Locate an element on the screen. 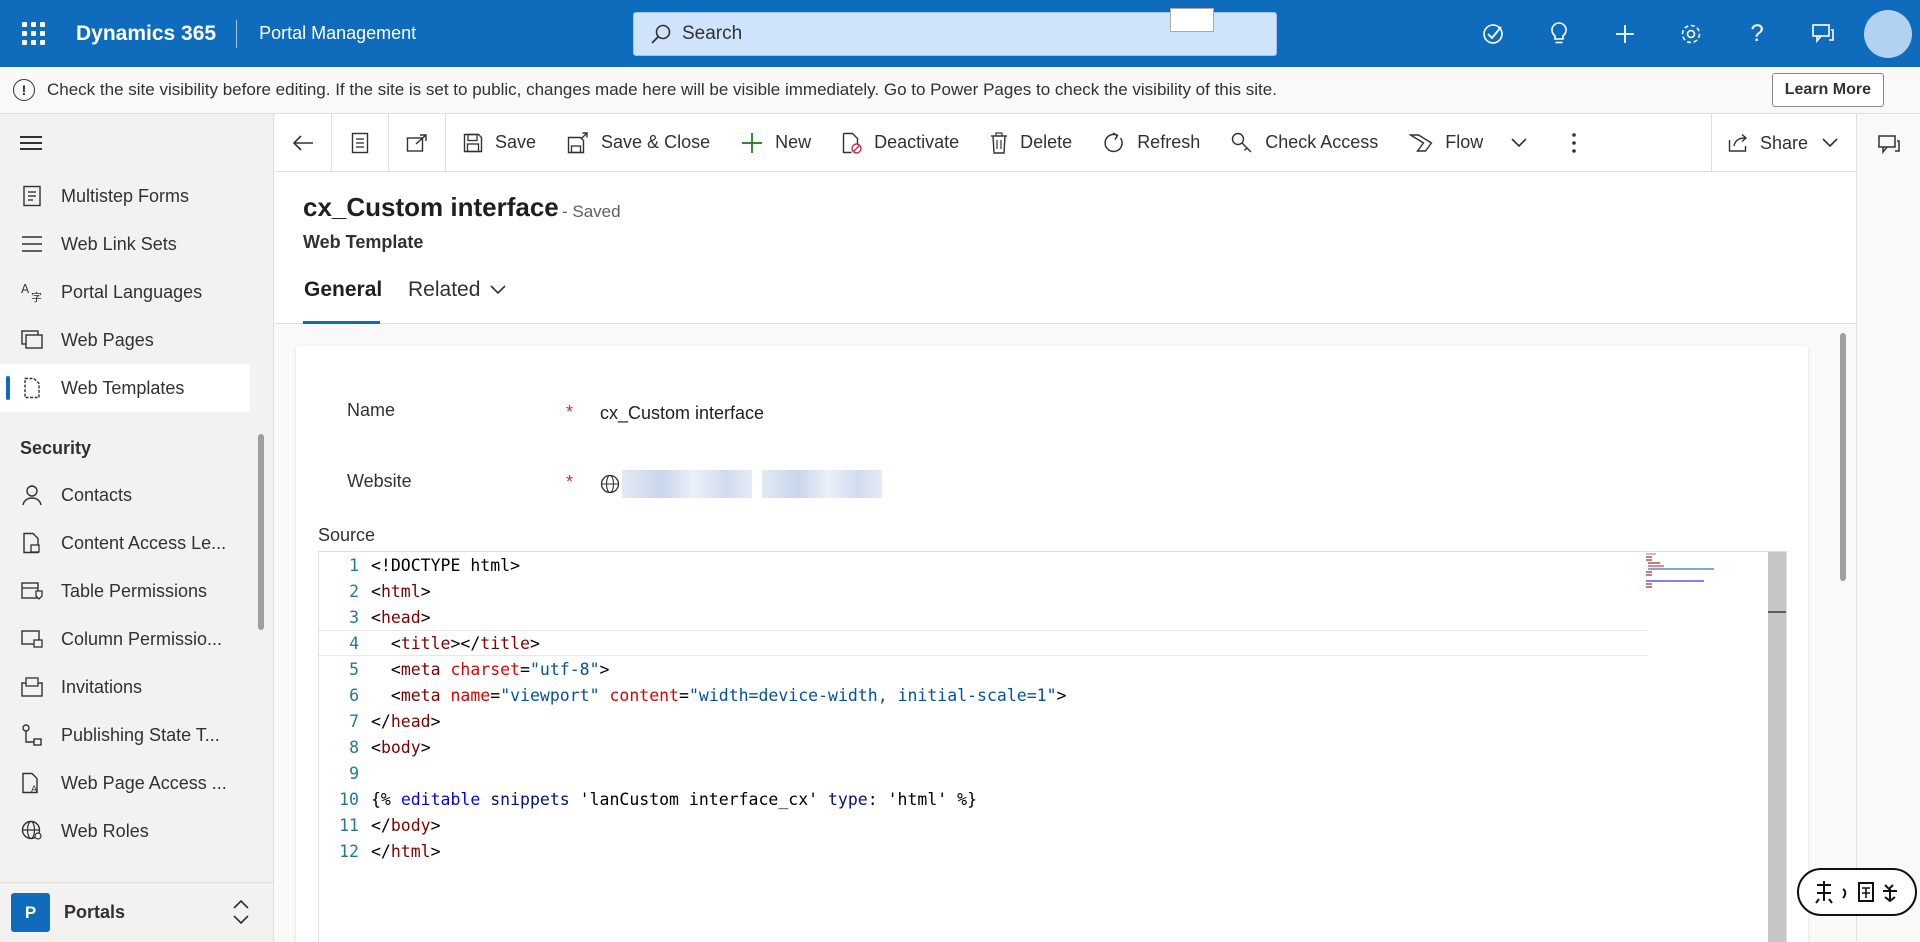  line-number: 12 is located at coordinates (349, 851).